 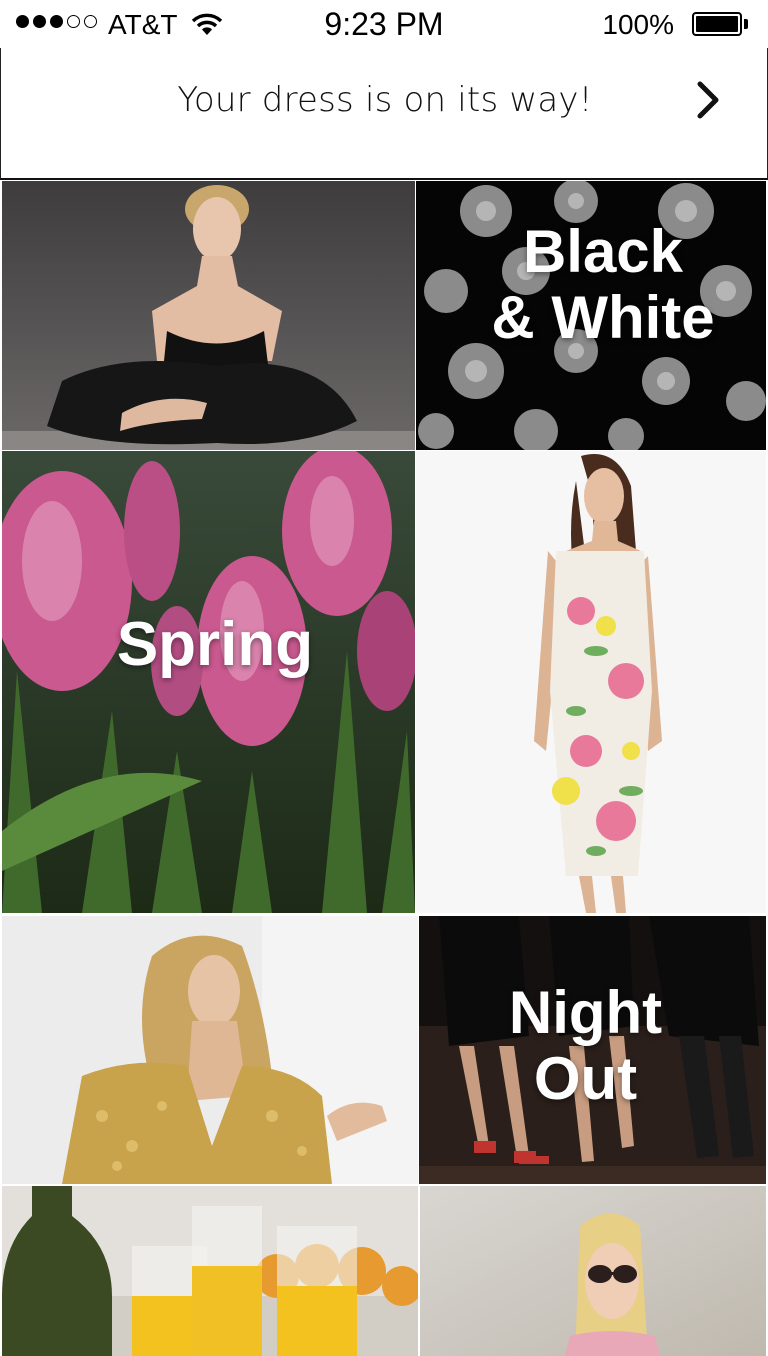 I want to click on gold-jacket-model-image, so click(x=210, y=1050).